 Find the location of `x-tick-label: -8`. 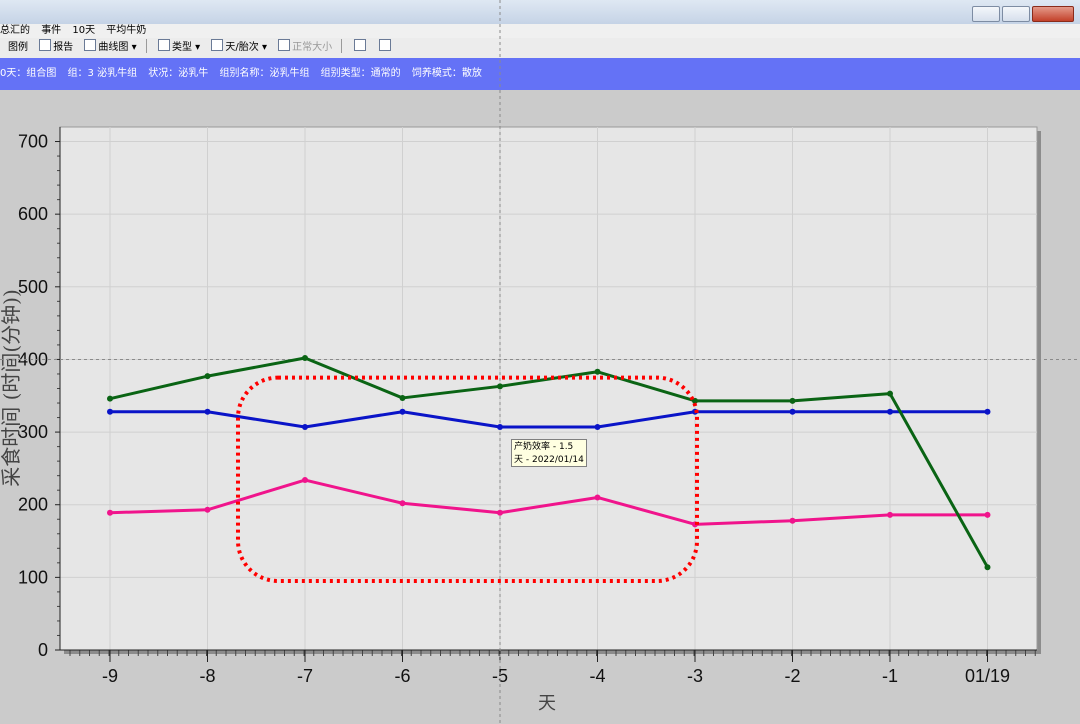

x-tick-label: -8 is located at coordinates (207, 676).